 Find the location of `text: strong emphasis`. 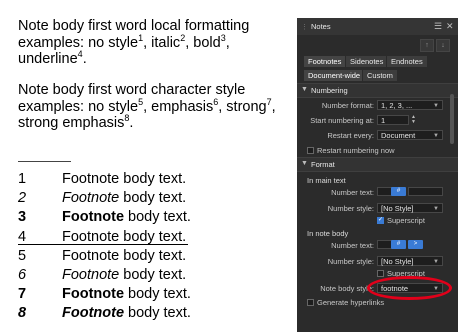

text: strong emphasis is located at coordinates (71, 123).